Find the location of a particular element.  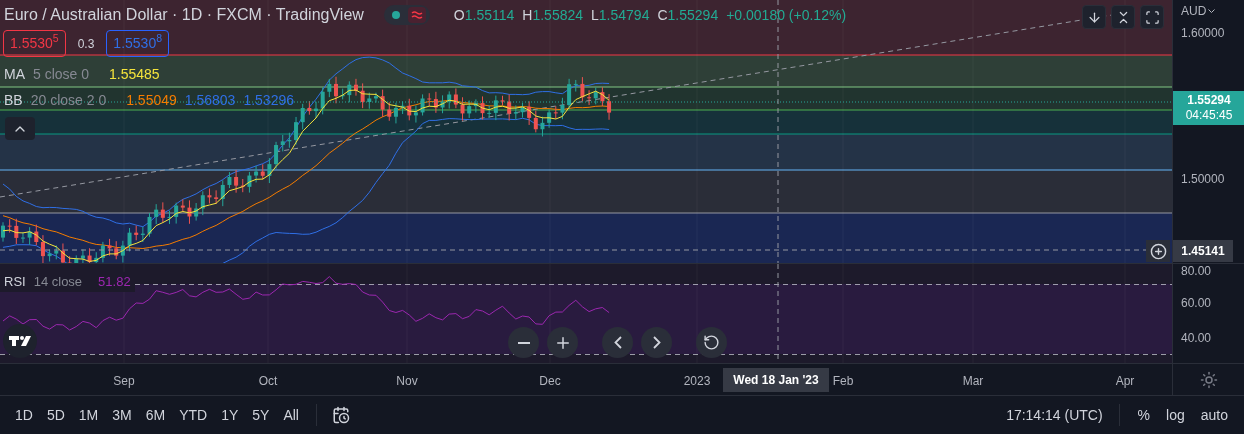

ohlc-value: O1.55114 is located at coordinates (484, 15).